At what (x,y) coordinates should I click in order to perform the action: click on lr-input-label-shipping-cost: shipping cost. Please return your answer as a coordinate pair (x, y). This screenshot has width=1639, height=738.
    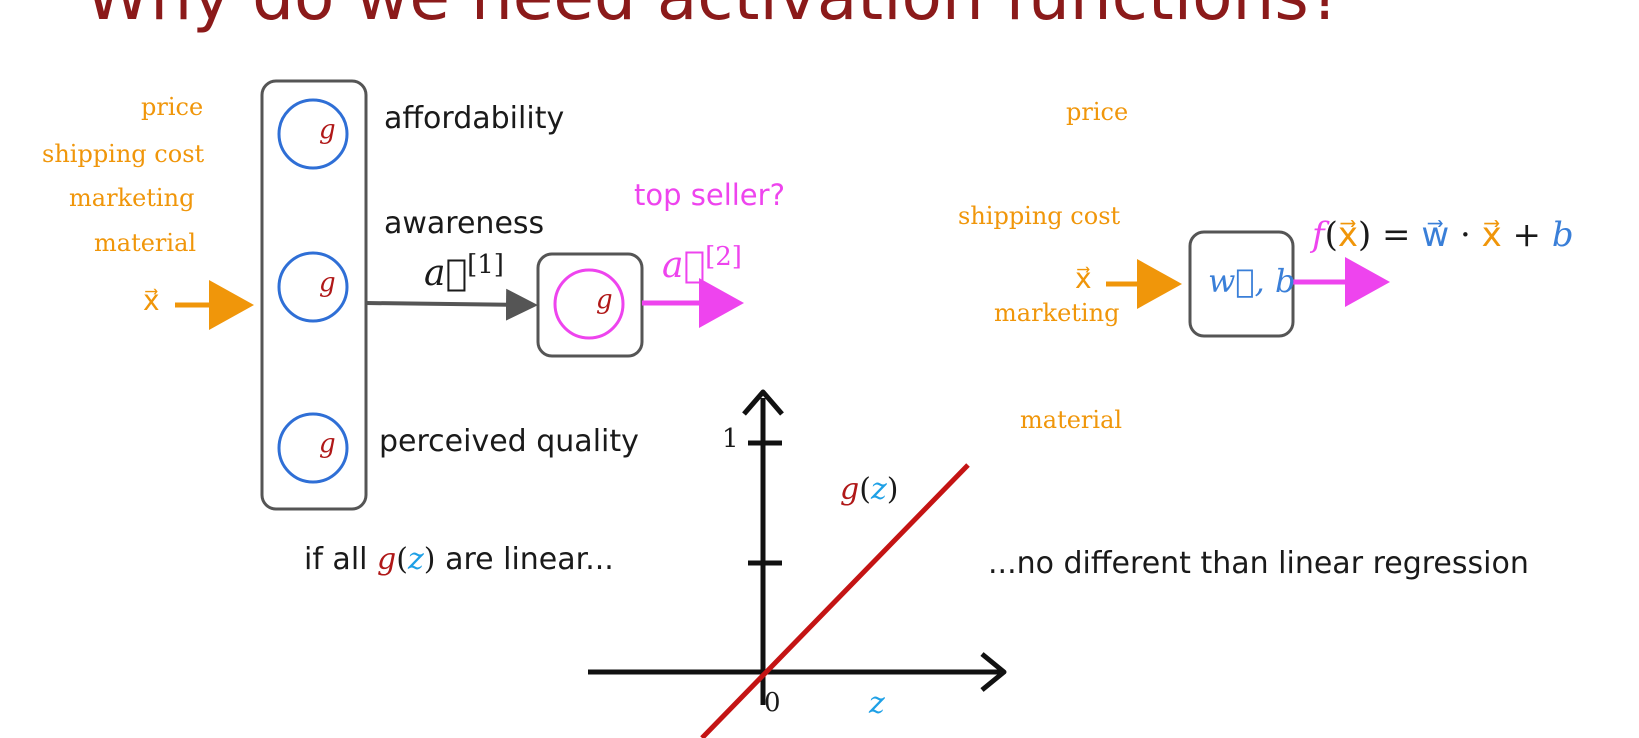
    Looking at the image, I should click on (1039, 216).